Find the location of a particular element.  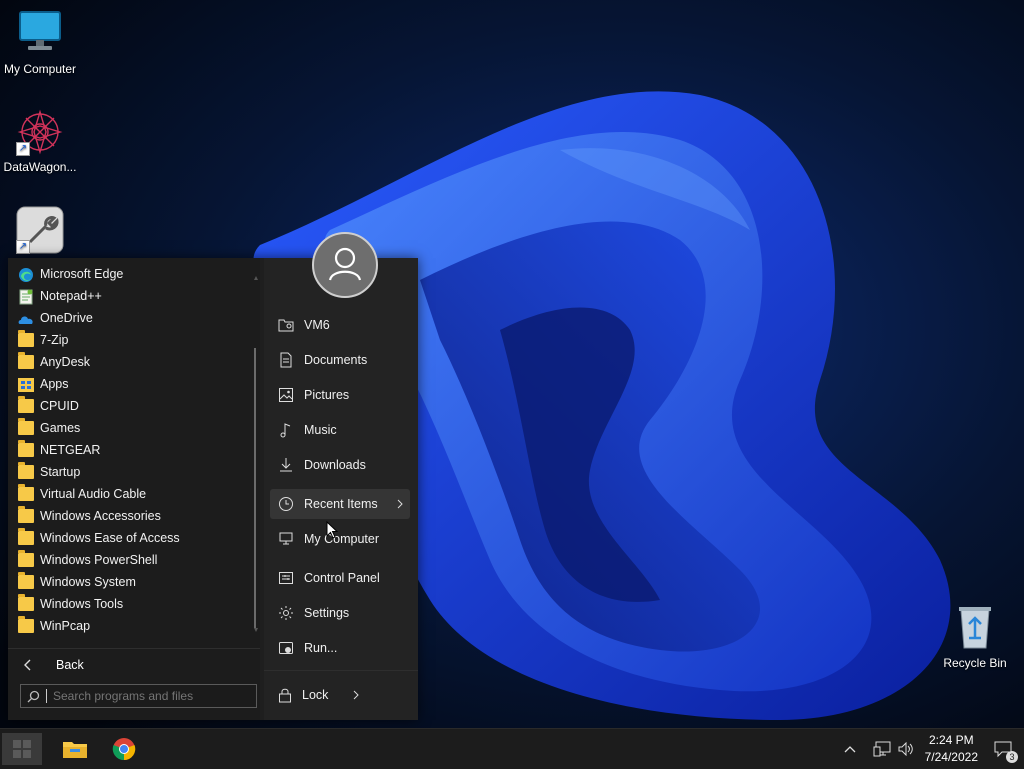

mouse-cursor-icon is located at coordinates (332, 530).